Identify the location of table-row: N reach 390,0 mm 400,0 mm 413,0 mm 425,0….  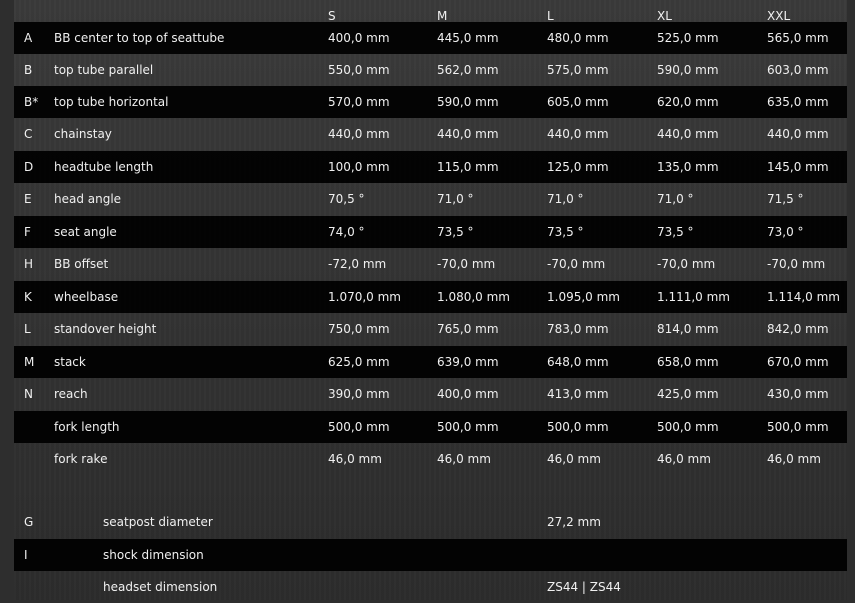
(430, 394).